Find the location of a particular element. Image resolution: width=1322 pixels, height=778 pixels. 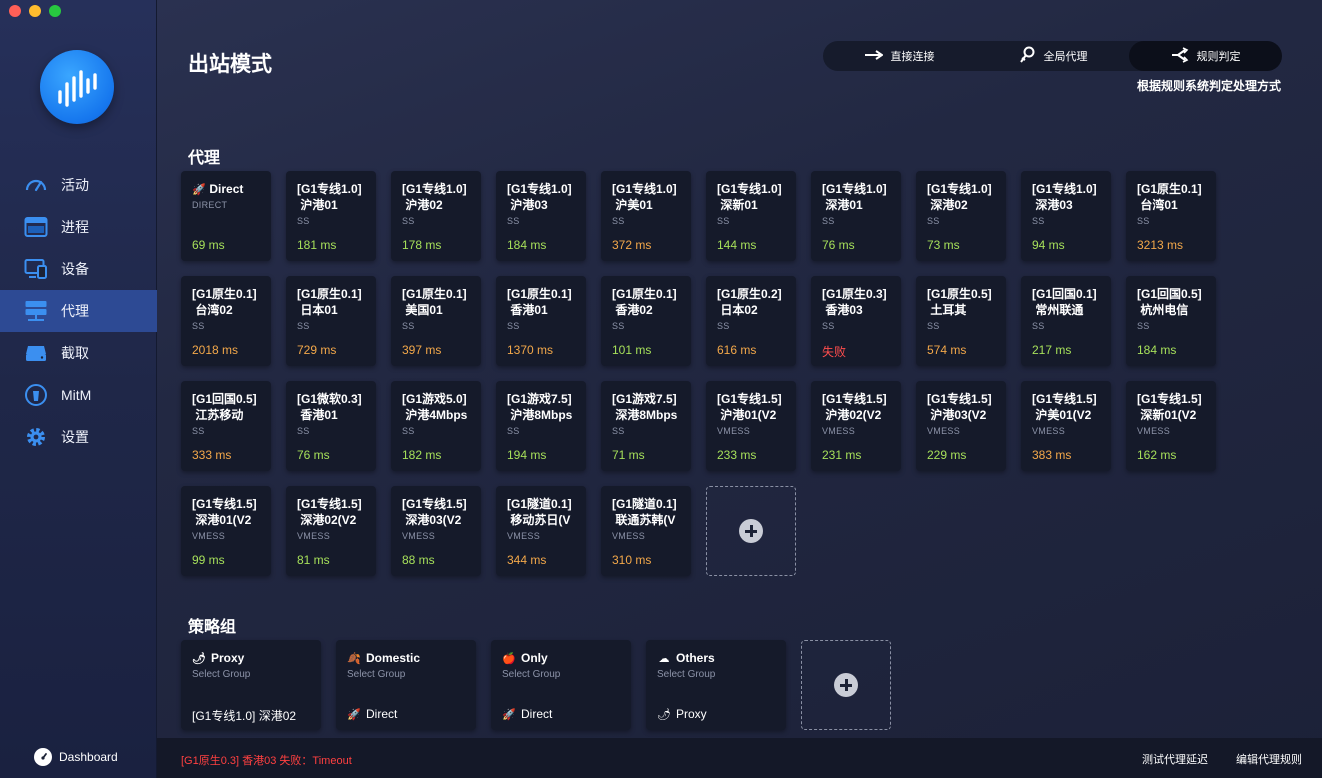

proxy-card: [G1专线1.5] 沪港02(V2 VMESS 231 ms is located at coordinates (856, 426).